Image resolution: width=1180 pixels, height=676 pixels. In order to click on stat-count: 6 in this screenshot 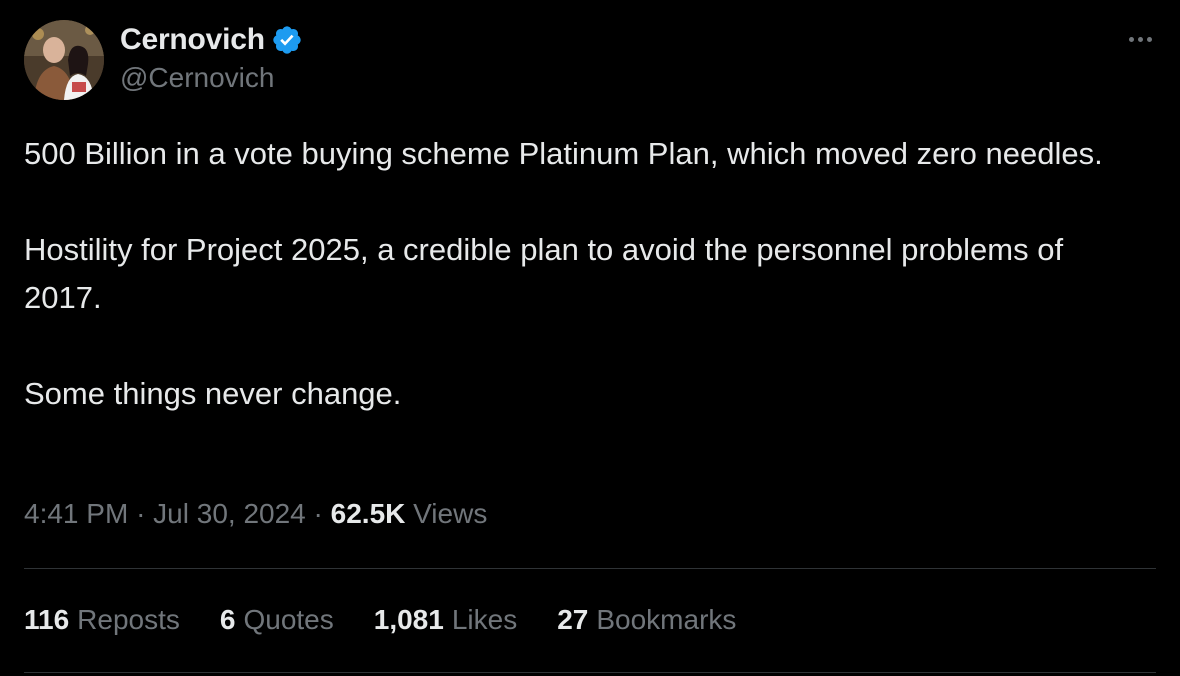, I will do `click(227, 619)`.